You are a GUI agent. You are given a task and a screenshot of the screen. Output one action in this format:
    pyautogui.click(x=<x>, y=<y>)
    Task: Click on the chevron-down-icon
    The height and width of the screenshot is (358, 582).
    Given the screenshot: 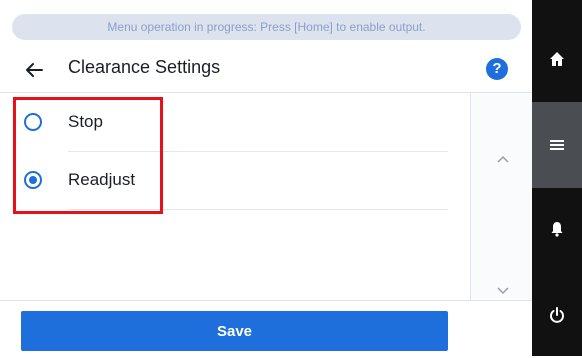 What is the action you would take?
    pyautogui.click(x=503, y=291)
    